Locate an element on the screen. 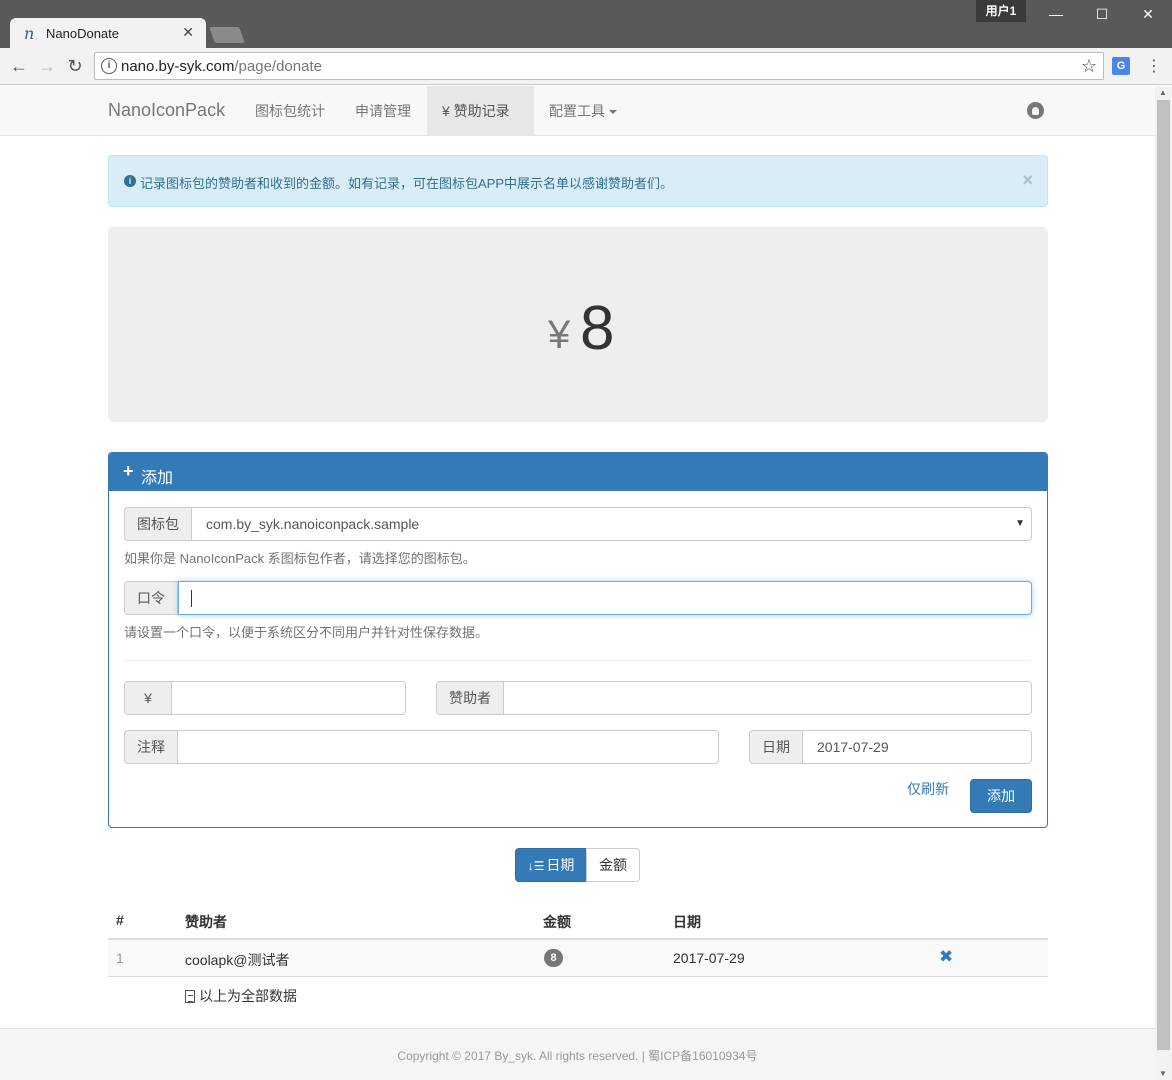  refresh-only-link: 仅刷新 is located at coordinates (928, 789).